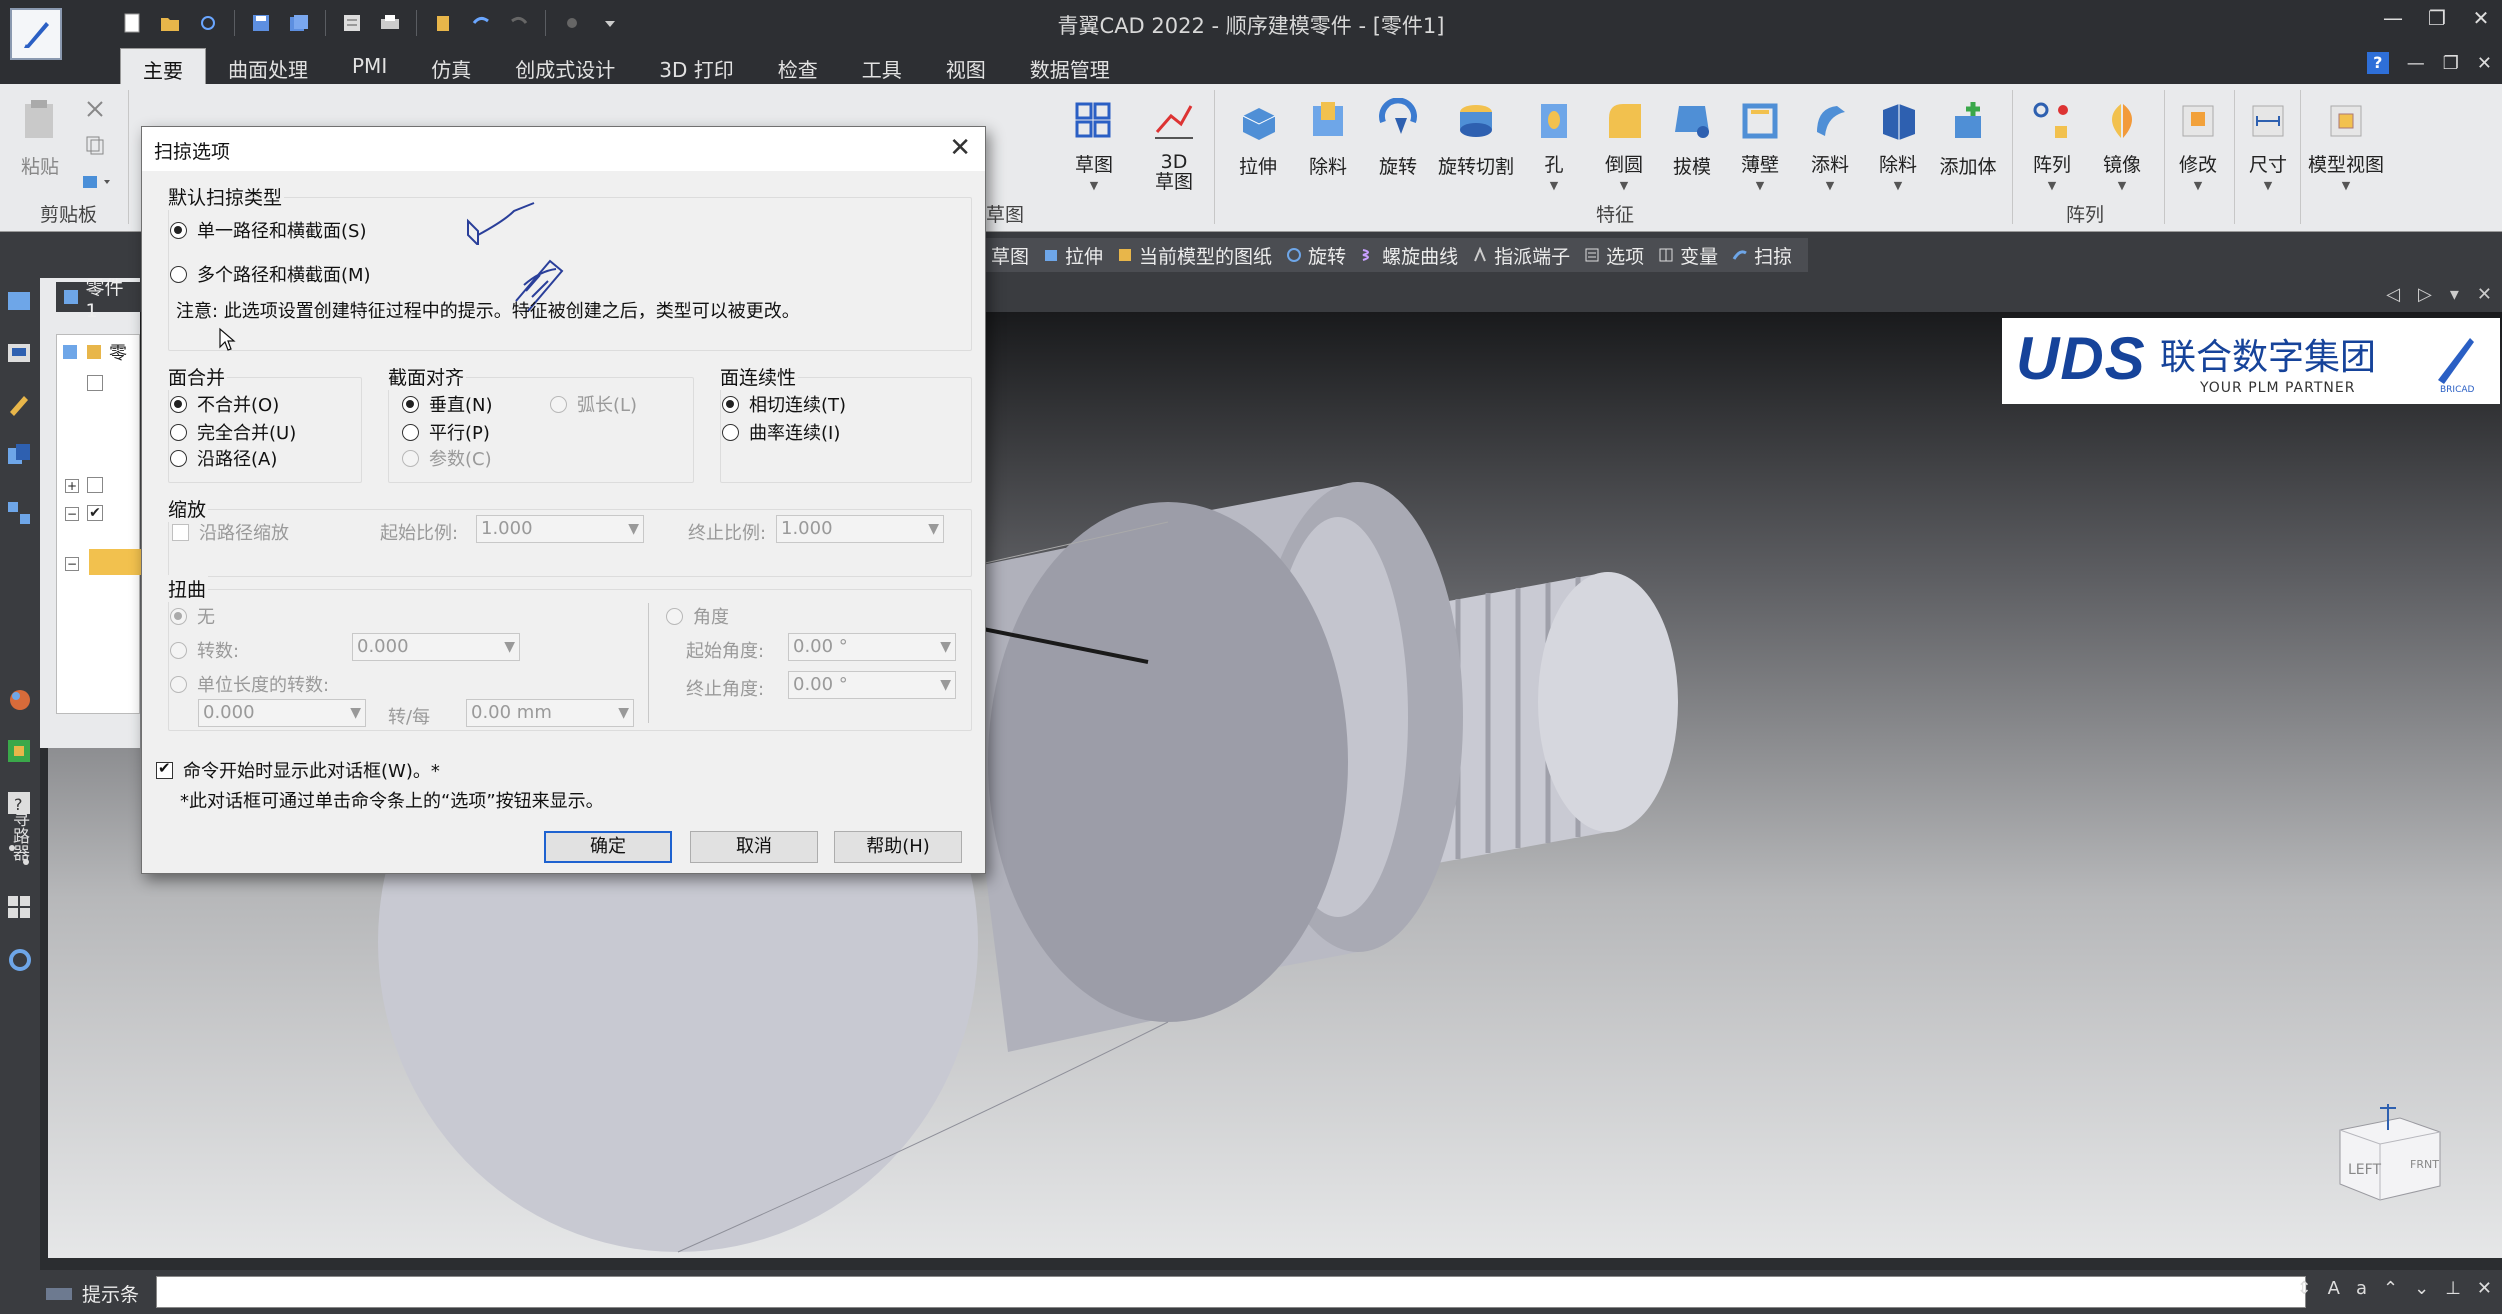  Describe the element at coordinates (298, 770) in the screenshot. I see `show-dialog-checkbox: 命令开始时显示此对话框(W)。*` at that location.